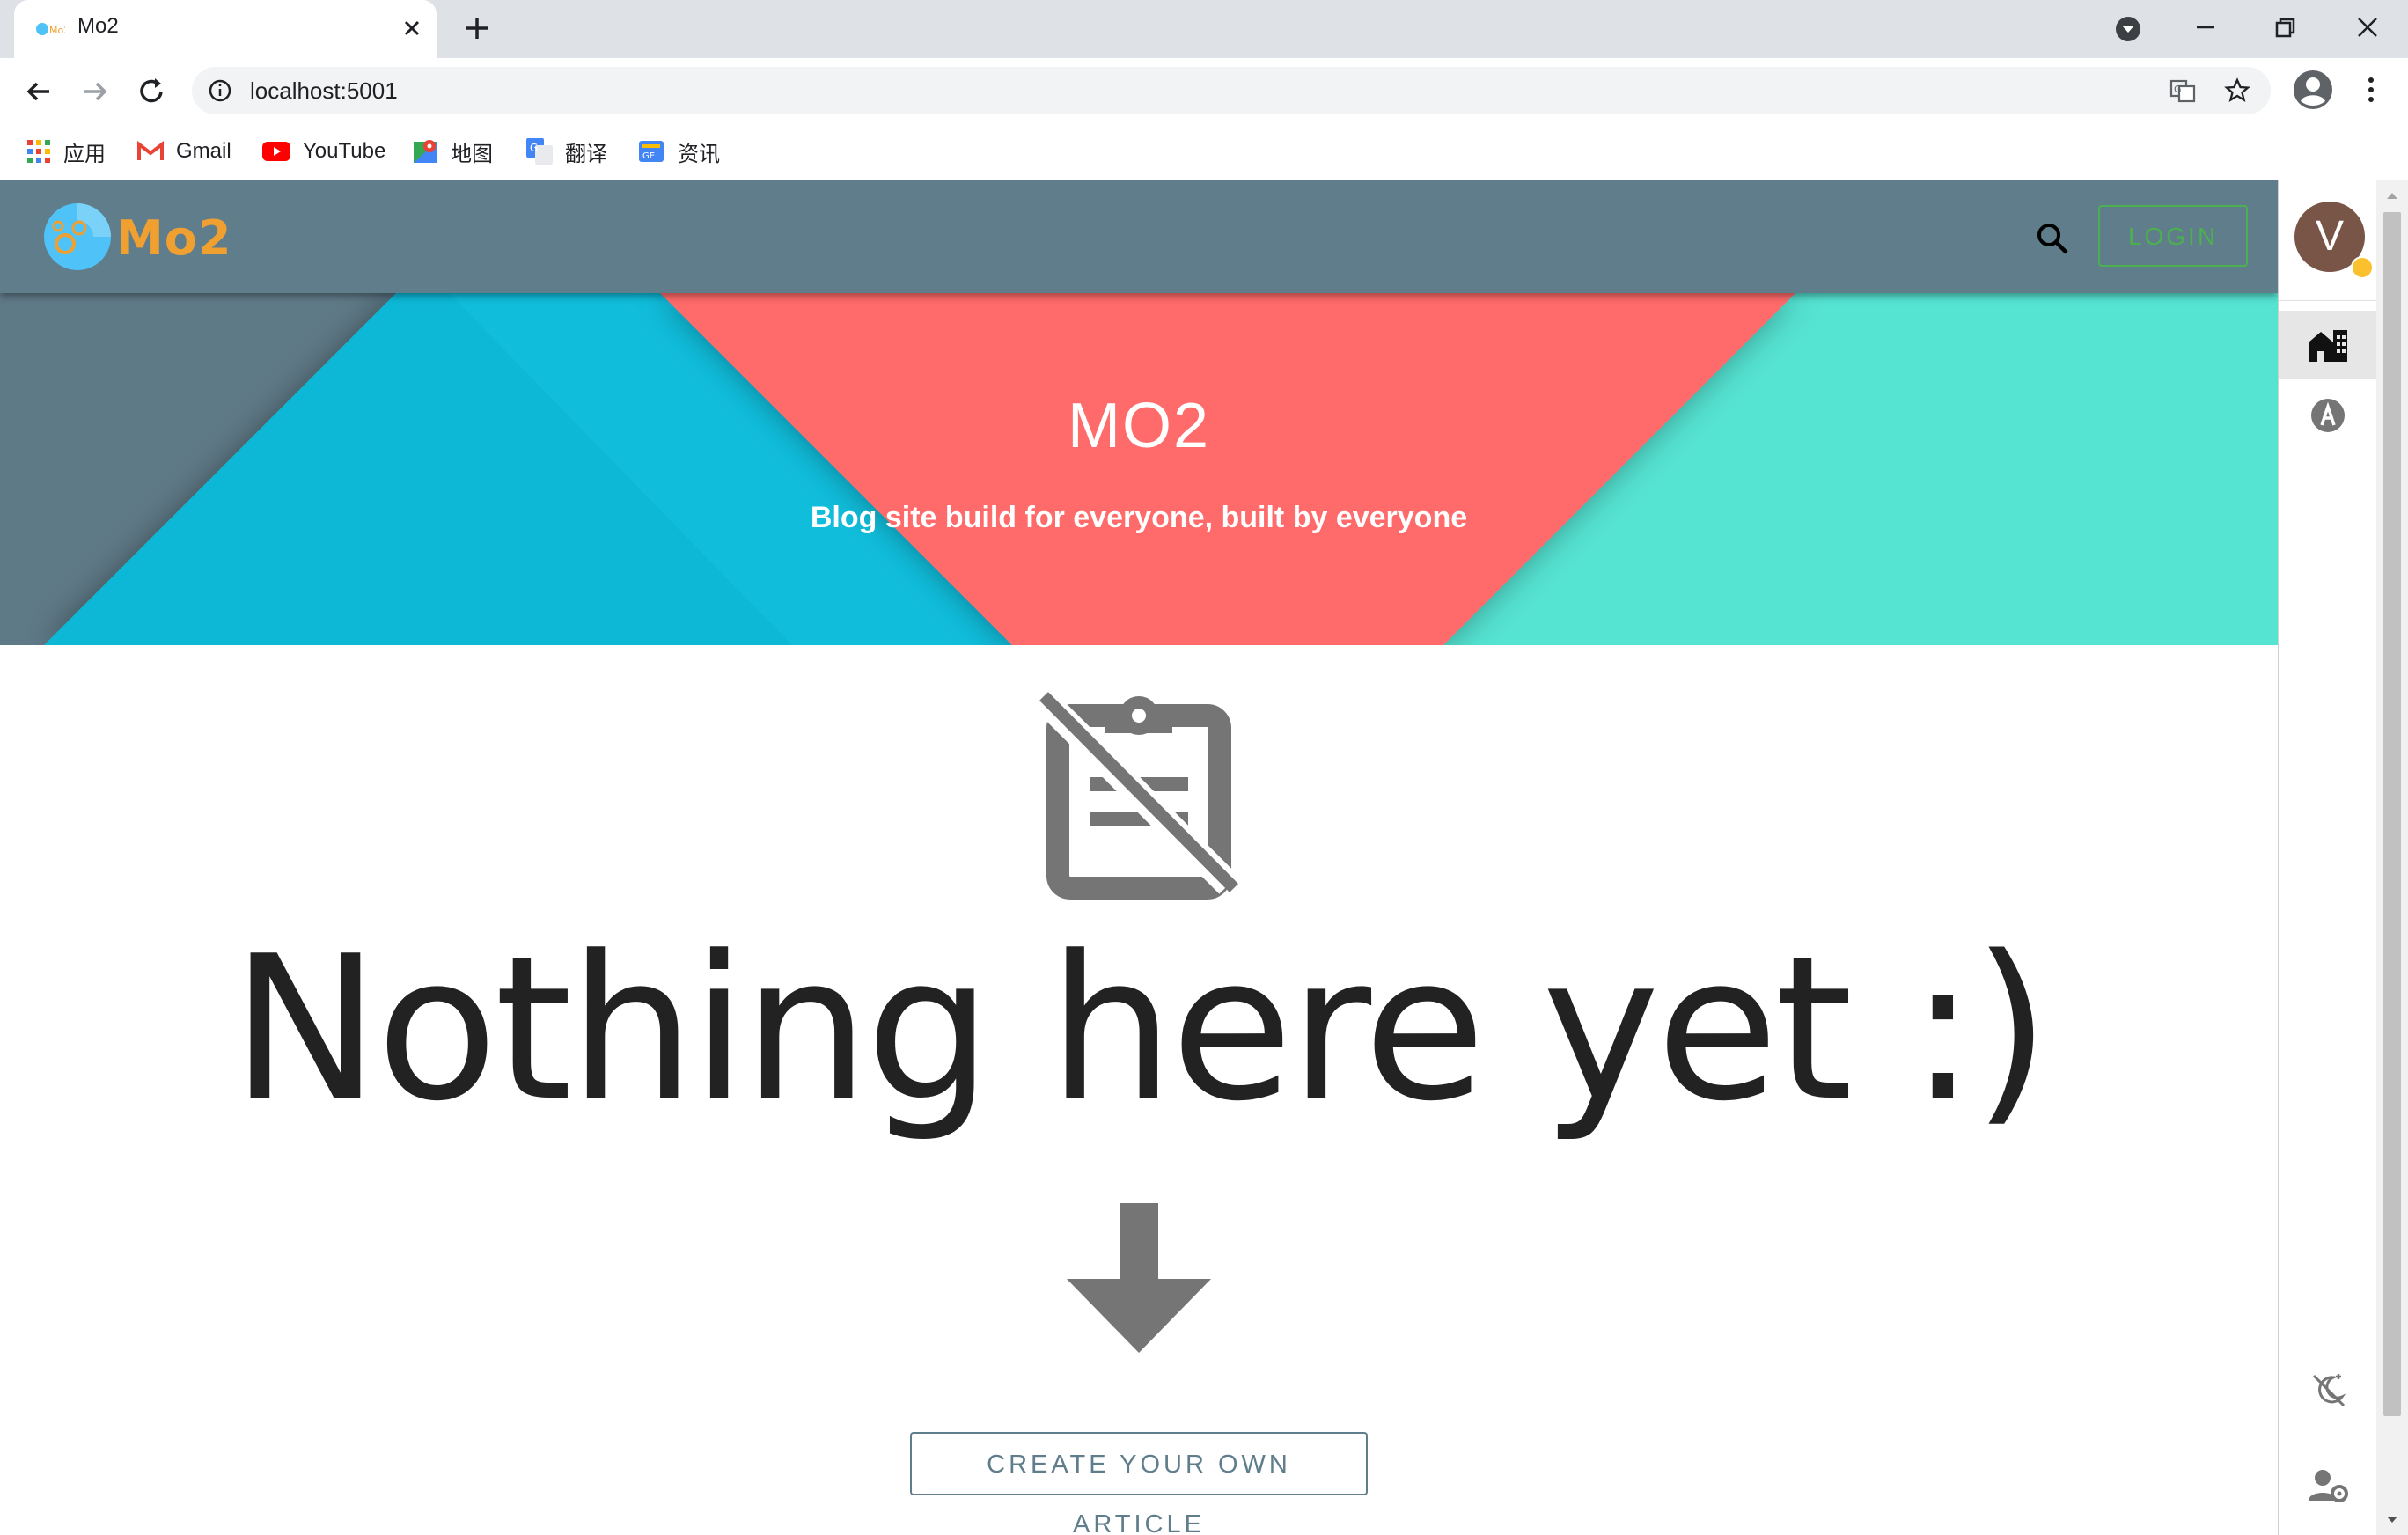 Image resolution: width=2408 pixels, height=1535 pixels. I want to click on theme-toggle-icon, so click(2329, 1390).